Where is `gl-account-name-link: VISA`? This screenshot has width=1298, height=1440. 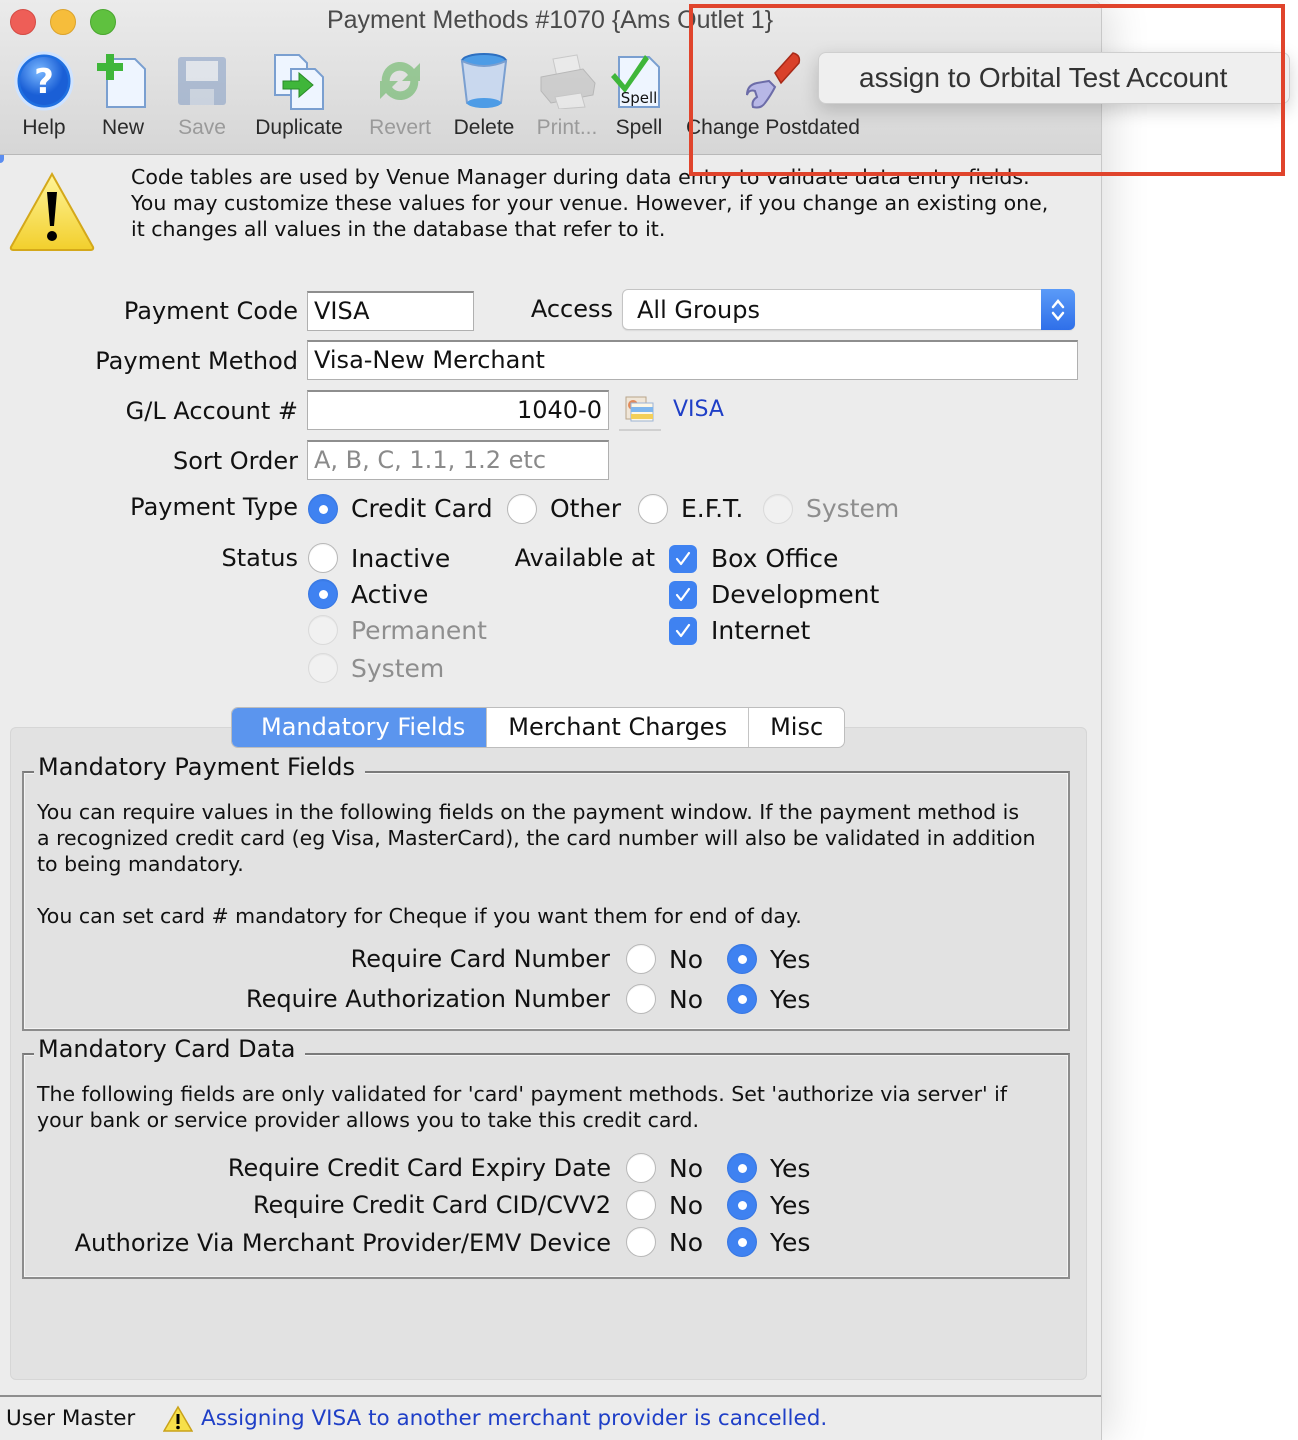
gl-account-name-link: VISA is located at coordinates (698, 409).